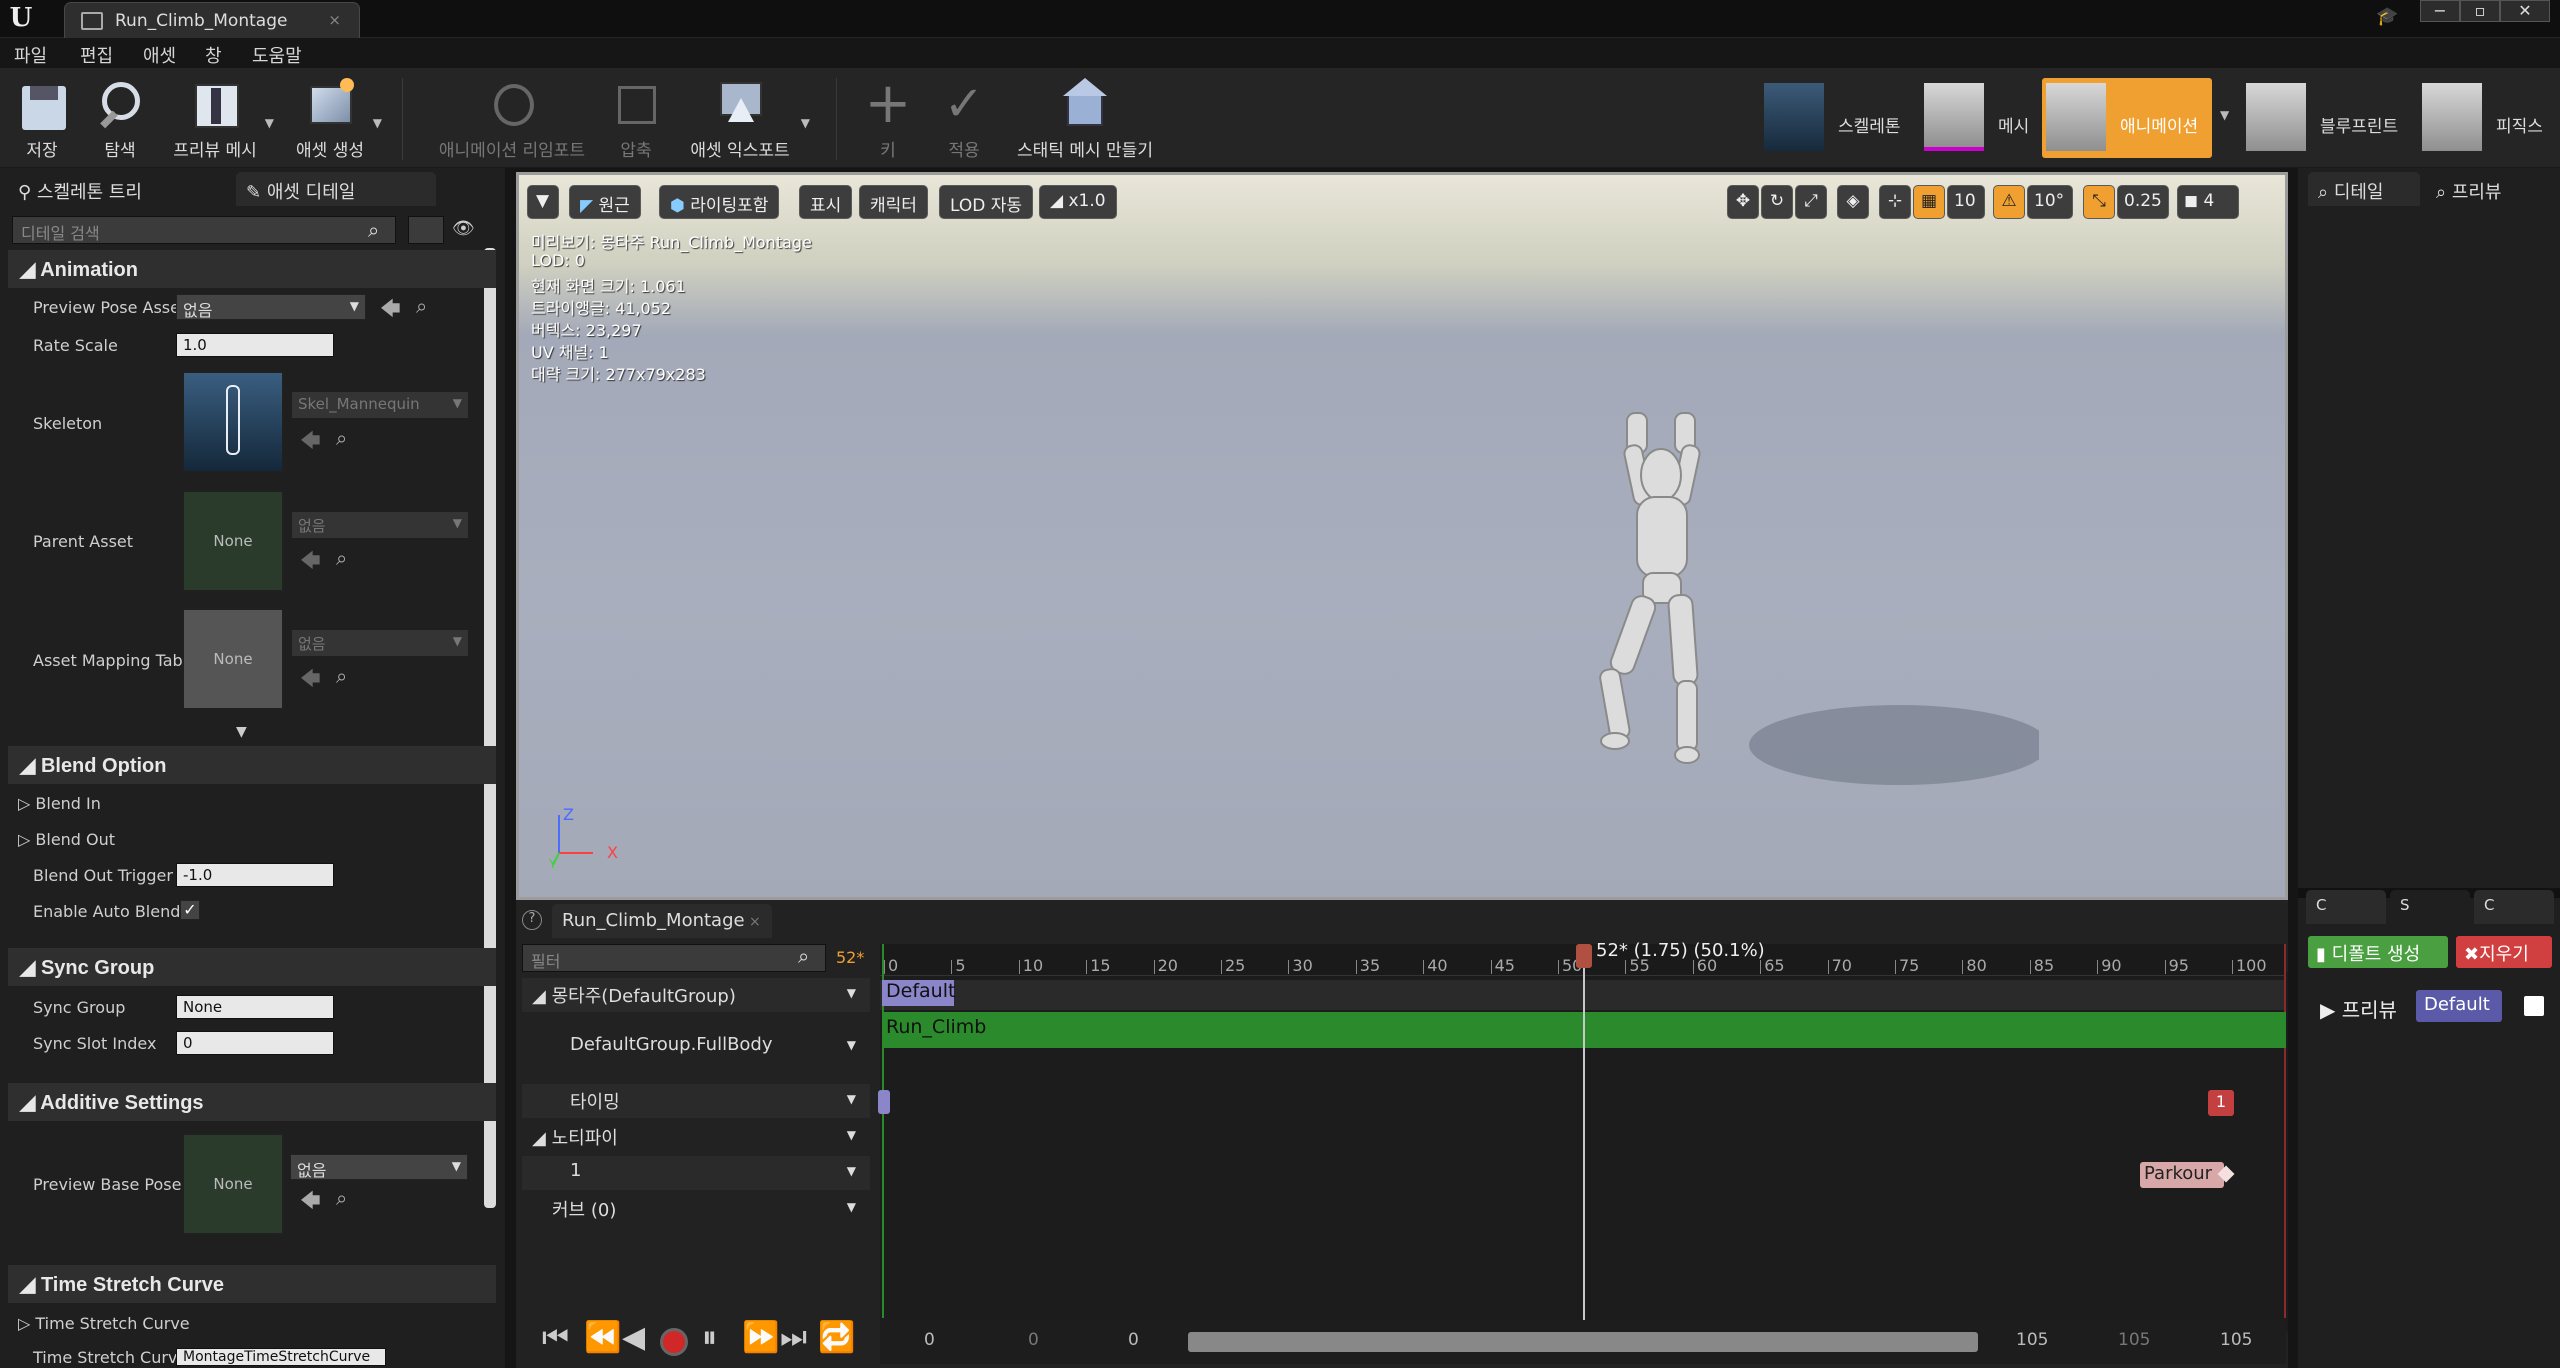 This screenshot has width=2560, height=1368. What do you see at coordinates (426, 230) in the screenshot?
I see `view-options-button` at bounding box center [426, 230].